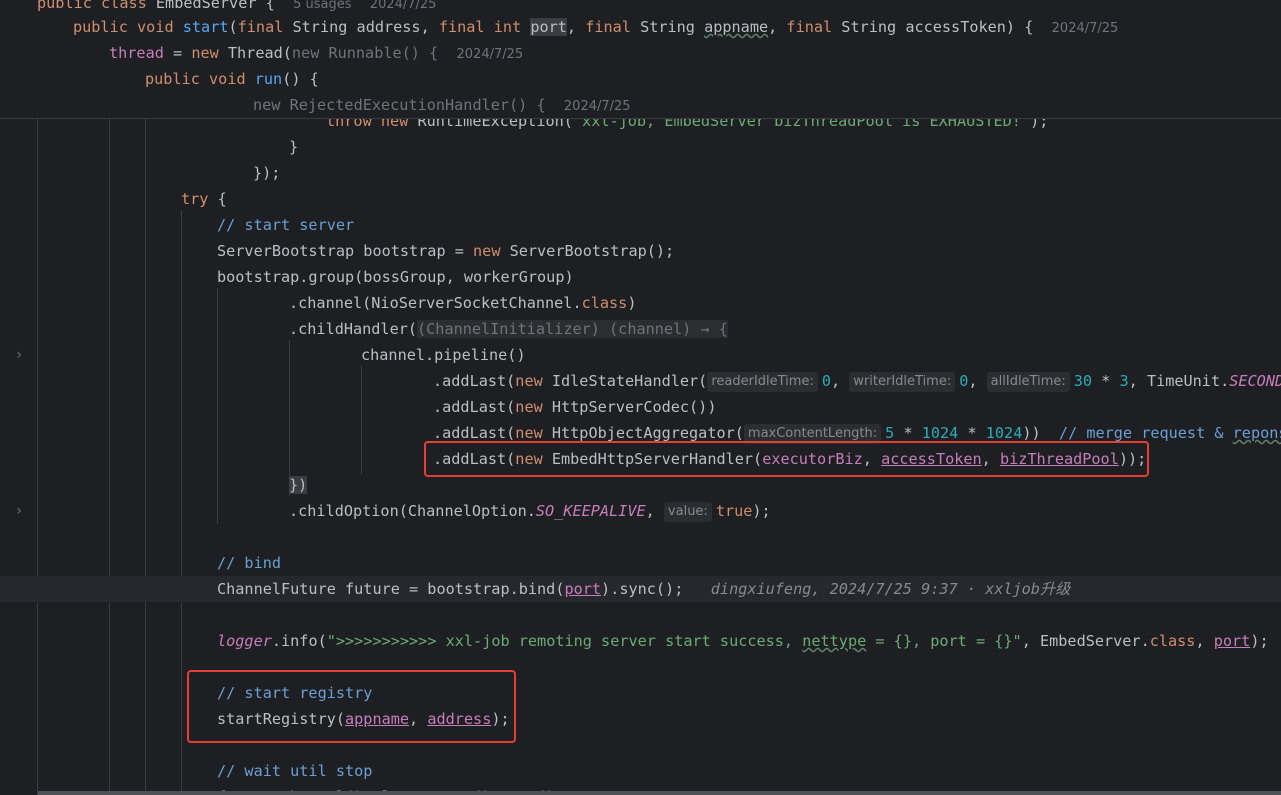  Describe the element at coordinates (295, 693) in the screenshot. I see `comment-start-registry: // start registry` at that location.